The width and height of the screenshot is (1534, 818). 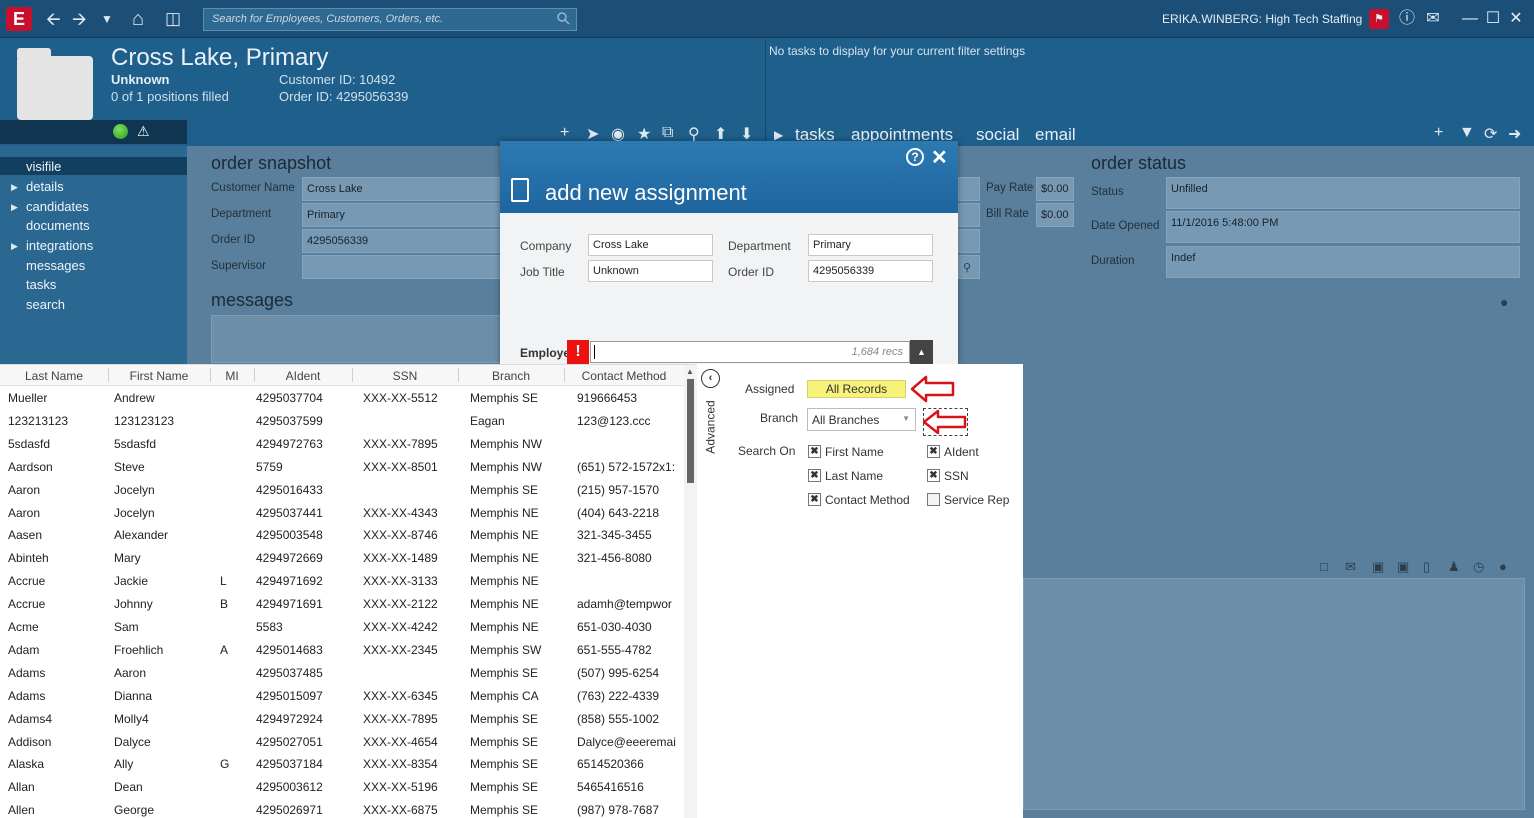 What do you see at coordinates (710, 378) in the screenshot?
I see `collapse-panel-icon: ‹` at bounding box center [710, 378].